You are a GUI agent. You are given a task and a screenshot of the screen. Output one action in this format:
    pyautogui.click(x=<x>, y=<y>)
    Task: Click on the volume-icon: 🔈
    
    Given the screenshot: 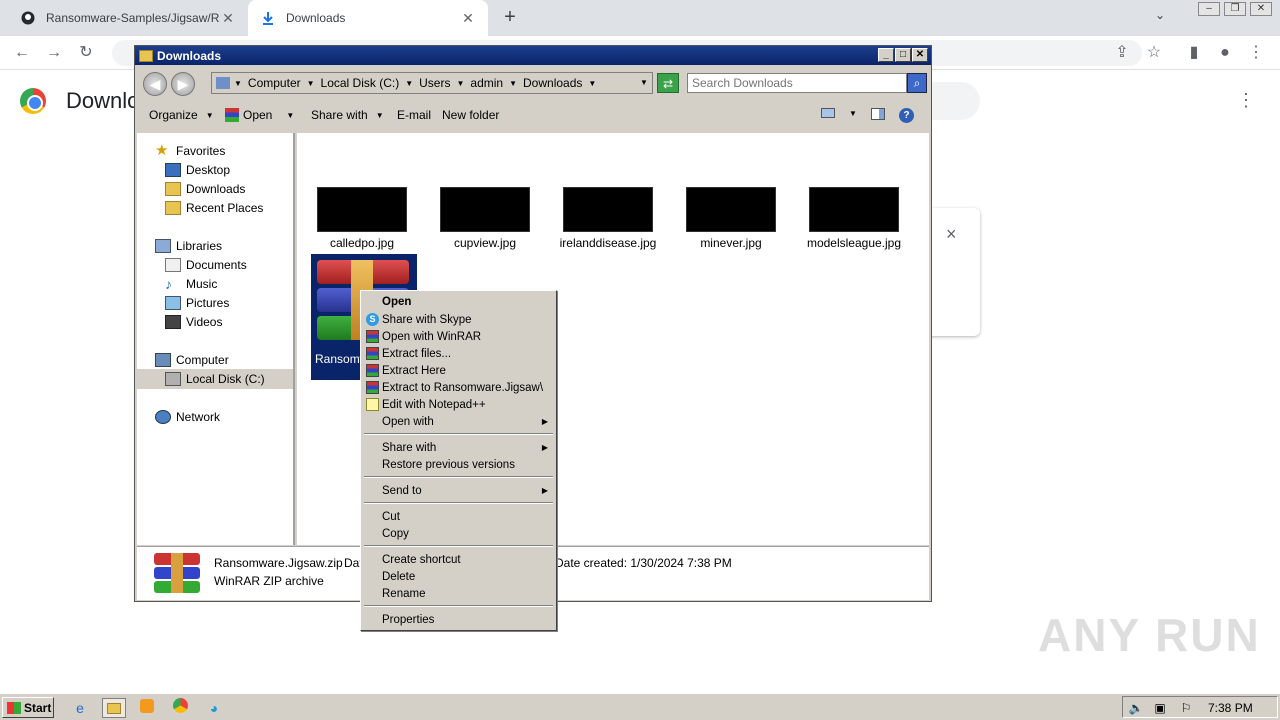 What is the action you would take?
    pyautogui.click(x=1136, y=708)
    